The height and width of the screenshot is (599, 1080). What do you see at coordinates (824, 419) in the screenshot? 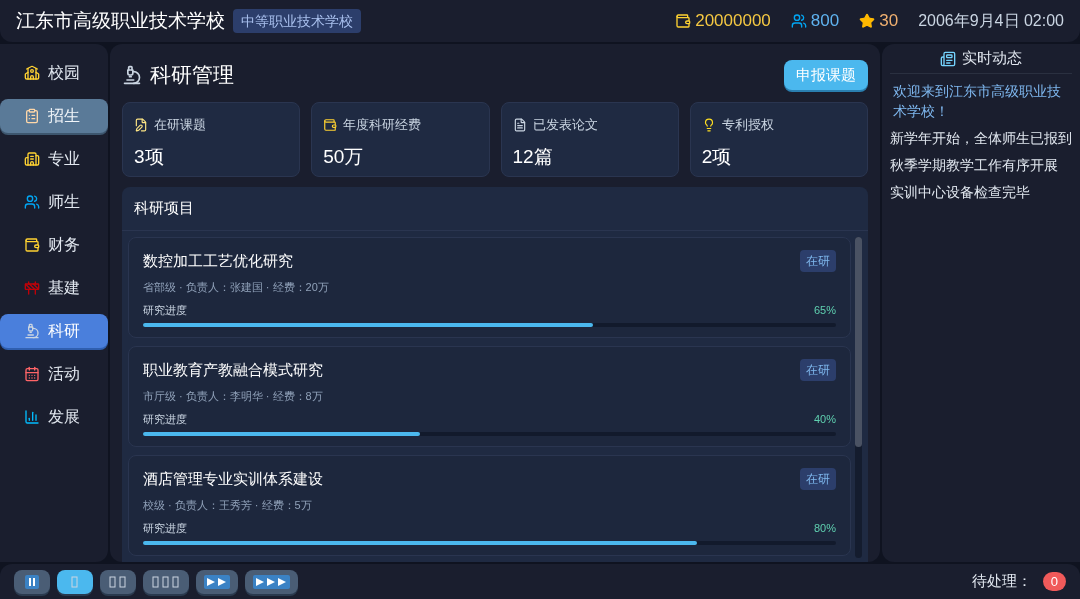
I see `progress-percent: 40%` at bounding box center [824, 419].